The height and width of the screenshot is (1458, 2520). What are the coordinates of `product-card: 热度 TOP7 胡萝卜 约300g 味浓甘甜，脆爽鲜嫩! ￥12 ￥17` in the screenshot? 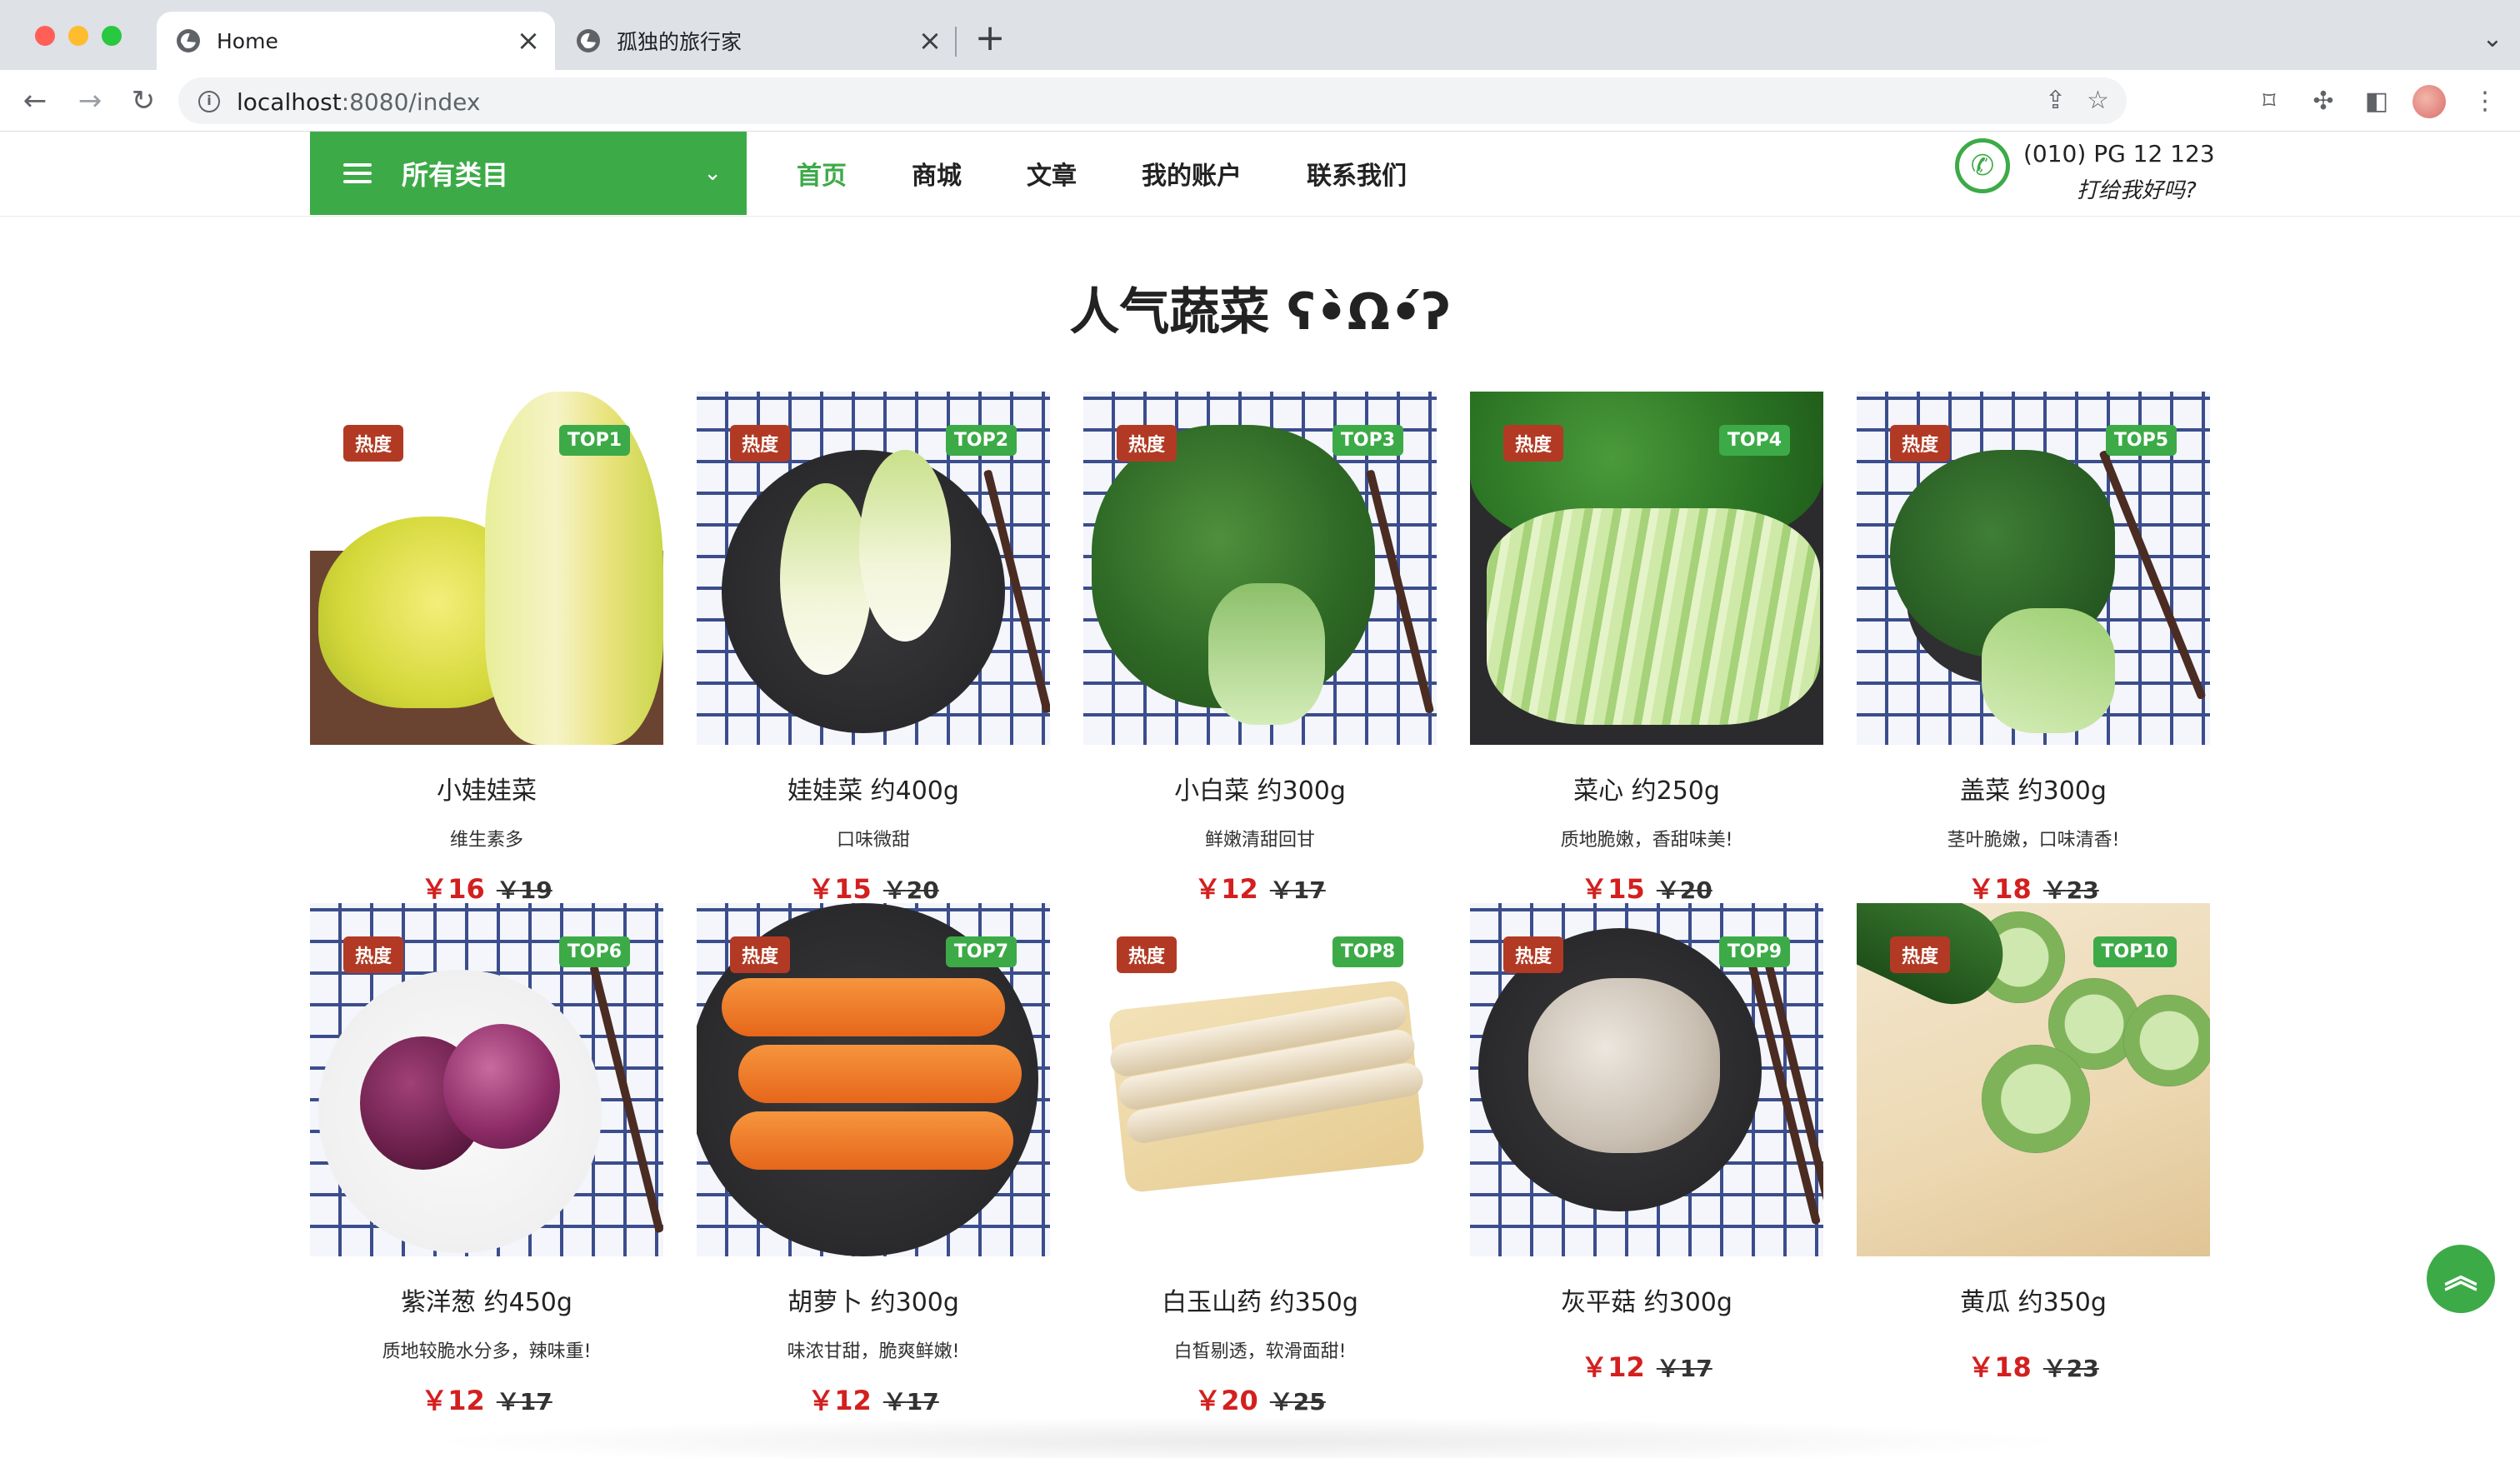 It's located at (874, 1160).